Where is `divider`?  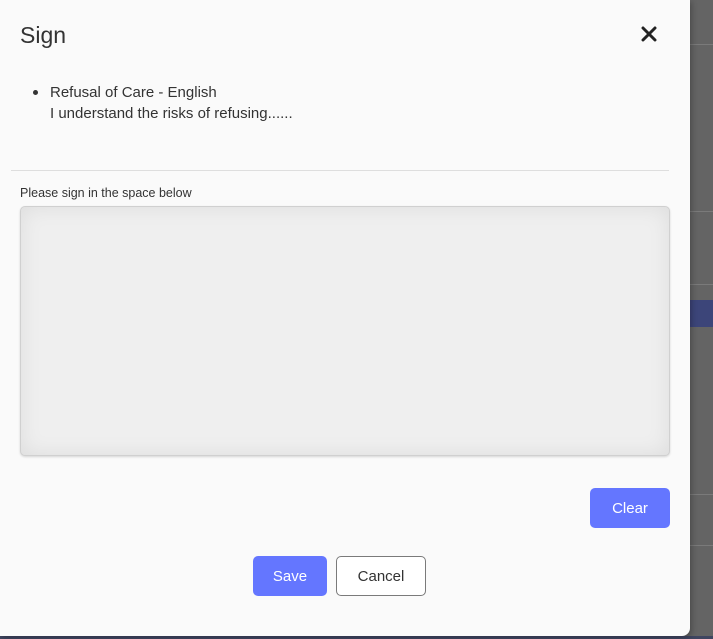
divider is located at coordinates (340, 170).